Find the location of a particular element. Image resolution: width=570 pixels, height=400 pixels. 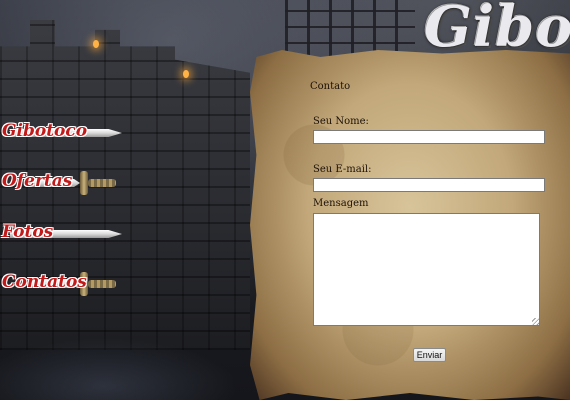

nav-label: Contatos is located at coordinates (44, 282).